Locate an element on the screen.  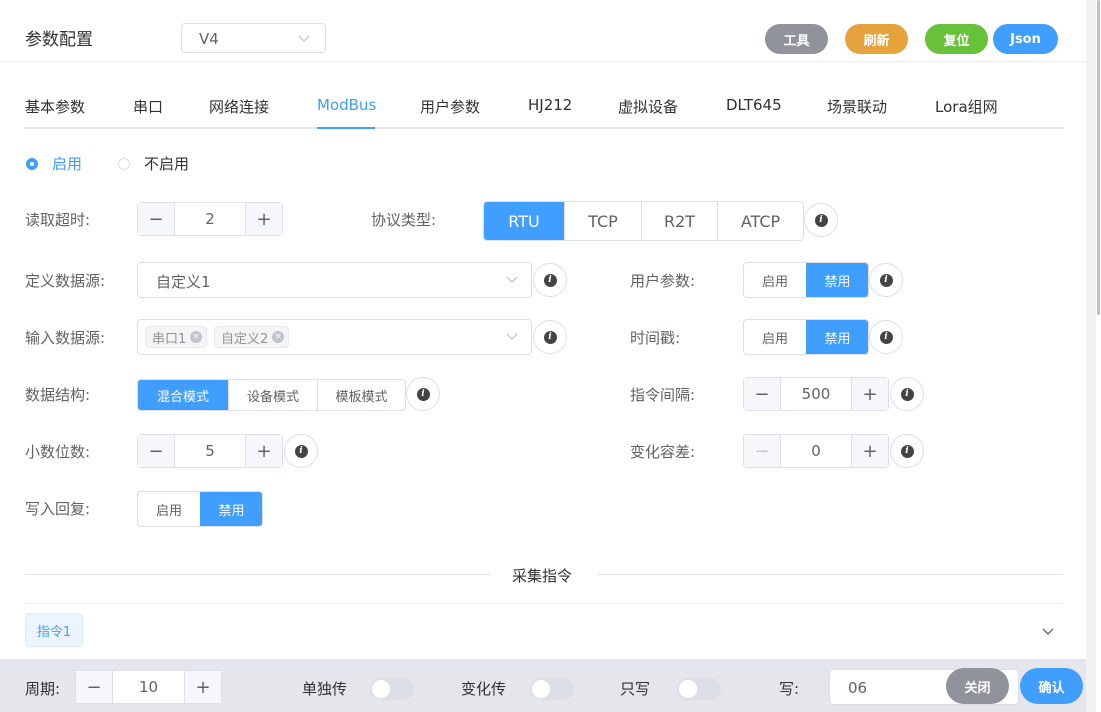
page-title: 参数配置 is located at coordinates (59, 40).